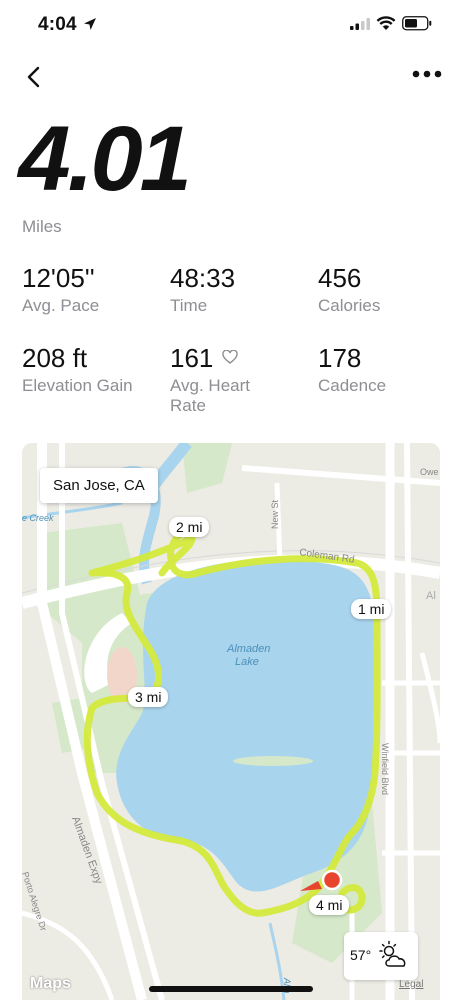  I want to click on heart-icon, so click(230, 357).